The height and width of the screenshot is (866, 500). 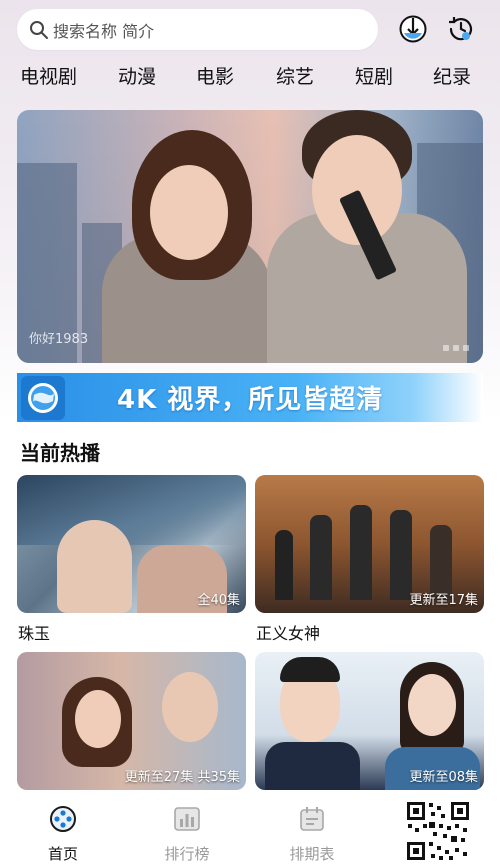 I want to click on nav-schedule: 排期表, so click(x=312, y=834).